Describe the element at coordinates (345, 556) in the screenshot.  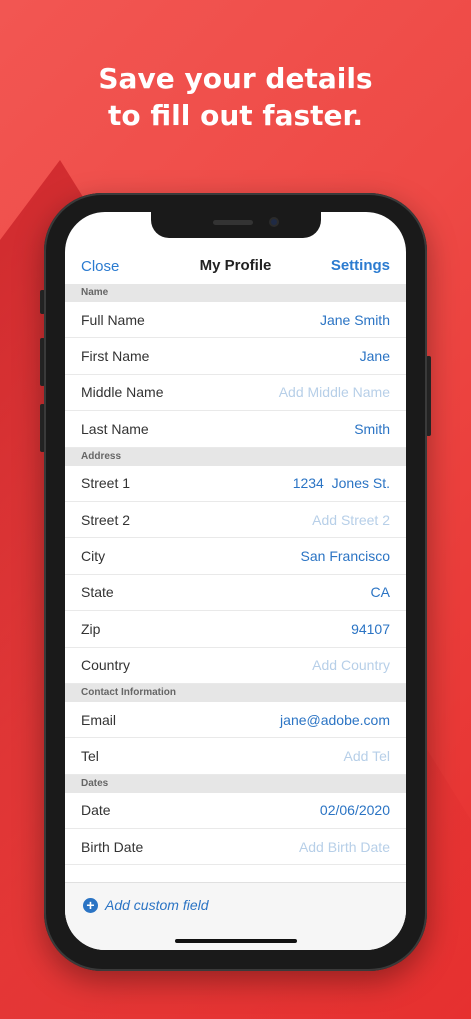
I see `row-value: San Francisco` at that location.